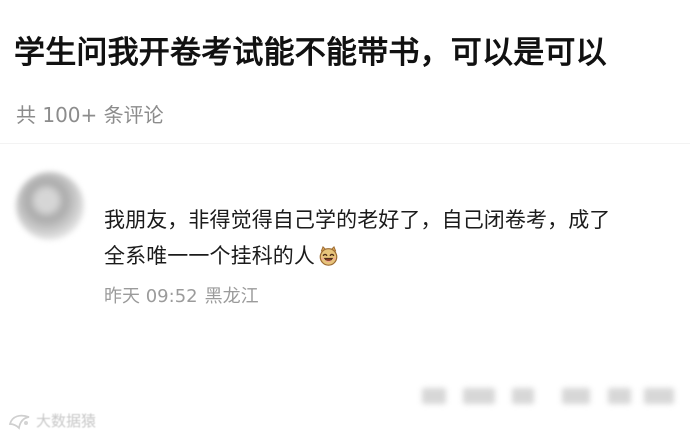 The width and height of the screenshot is (690, 436). Describe the element at coordinates (345, 143) in the screenshot. I see `section-divider` at that location.